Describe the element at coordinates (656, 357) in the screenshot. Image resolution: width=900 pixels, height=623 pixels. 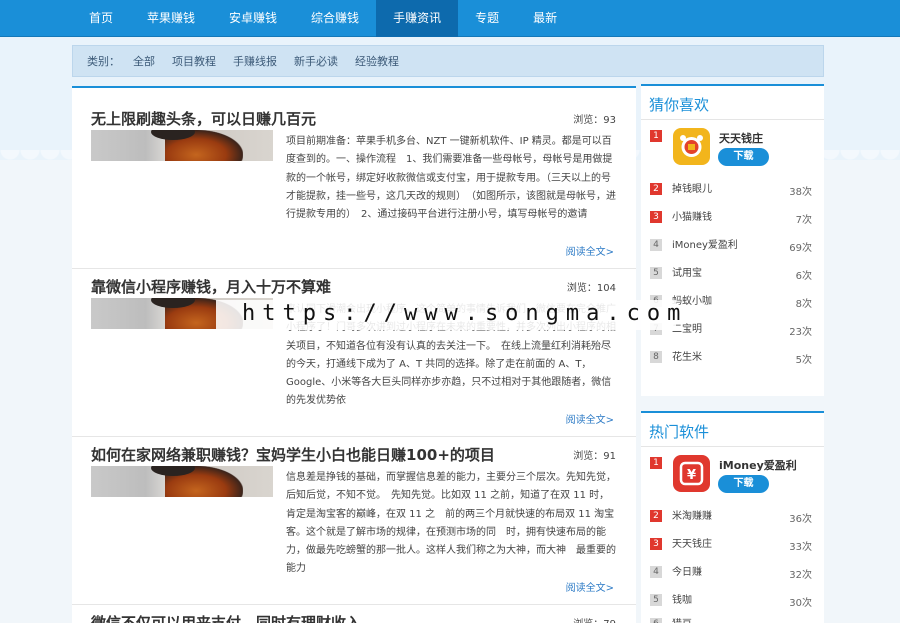
I see `rank-badge: 8` at that location.